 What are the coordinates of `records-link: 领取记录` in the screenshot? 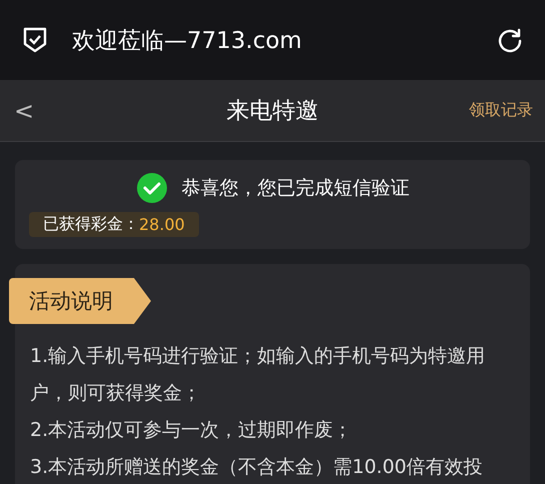 It's located at (507, 110).